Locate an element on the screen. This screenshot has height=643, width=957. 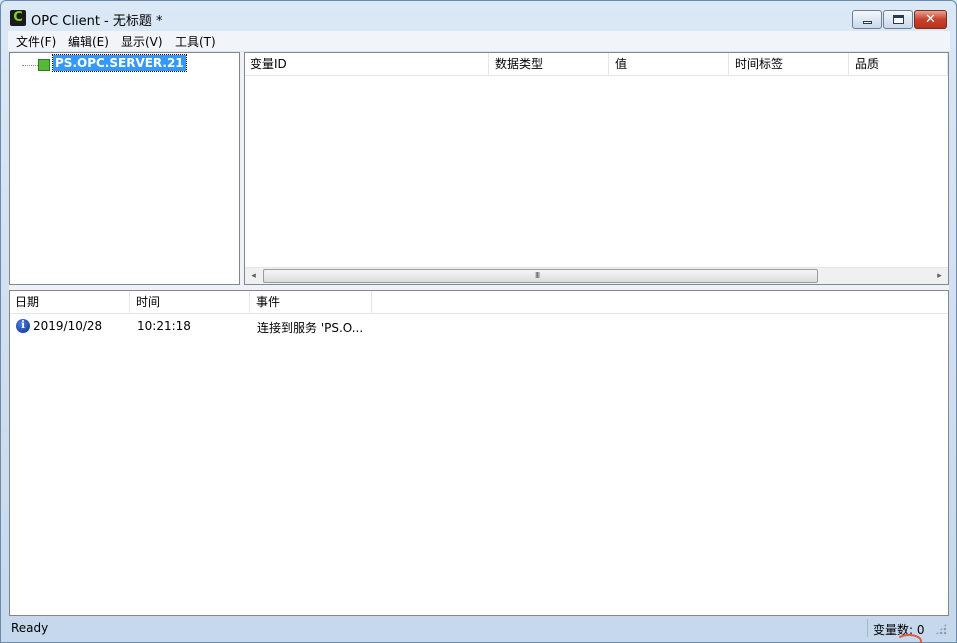
app-icon: C is located at coordinates (18, 18).